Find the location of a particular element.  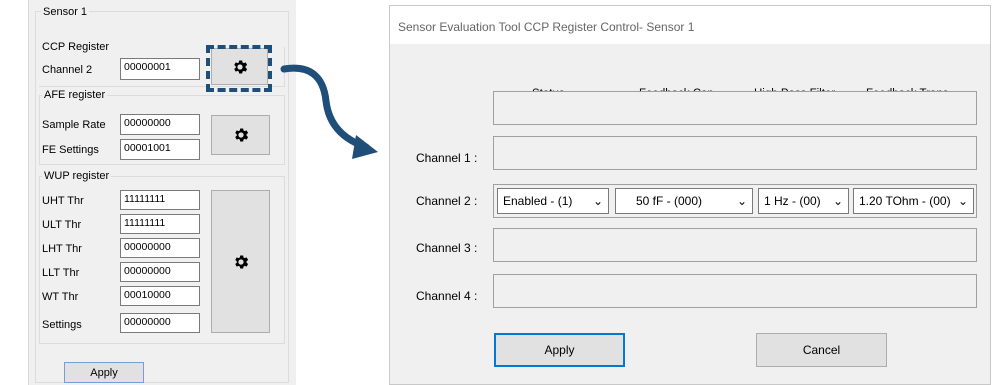

channel-2-feedback-cap-select: 50 fF - (000) ⌄ is located at coordinates (684, 201).